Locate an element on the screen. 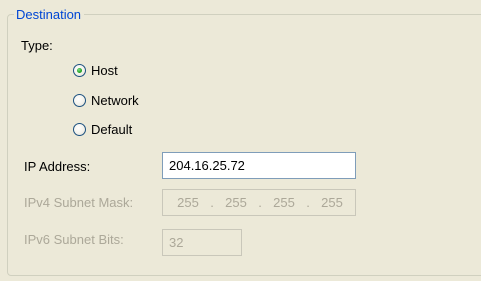 This screenshot has width=481, height=281. type-label: Type: is located at coordinates (37, 45).